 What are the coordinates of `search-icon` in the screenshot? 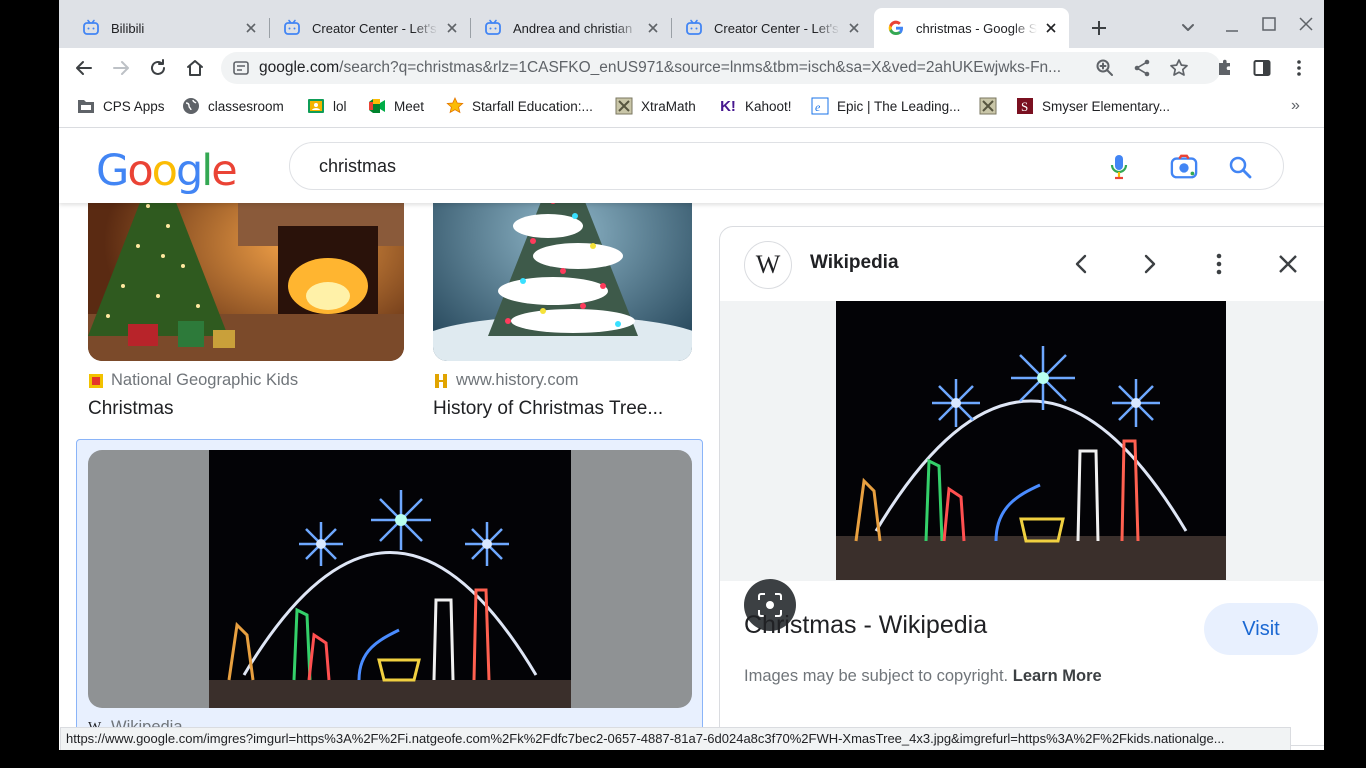 It's located at (1240, 167).